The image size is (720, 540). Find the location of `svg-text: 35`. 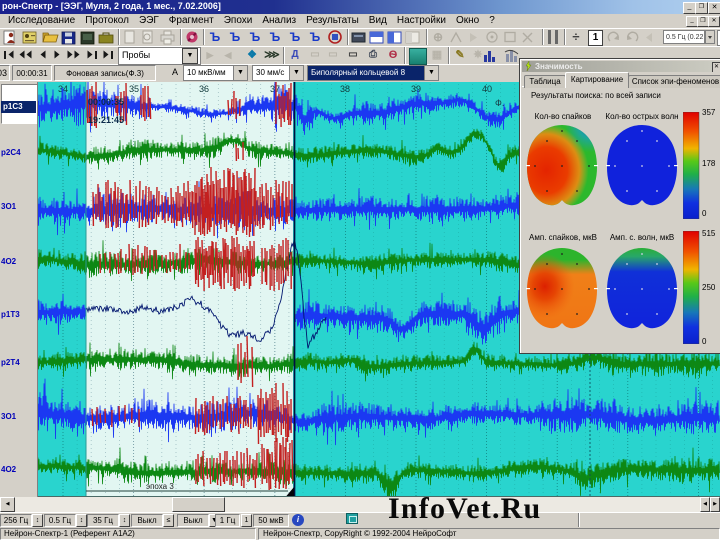

svg-text: 35 is located at coordinates (134, 89).